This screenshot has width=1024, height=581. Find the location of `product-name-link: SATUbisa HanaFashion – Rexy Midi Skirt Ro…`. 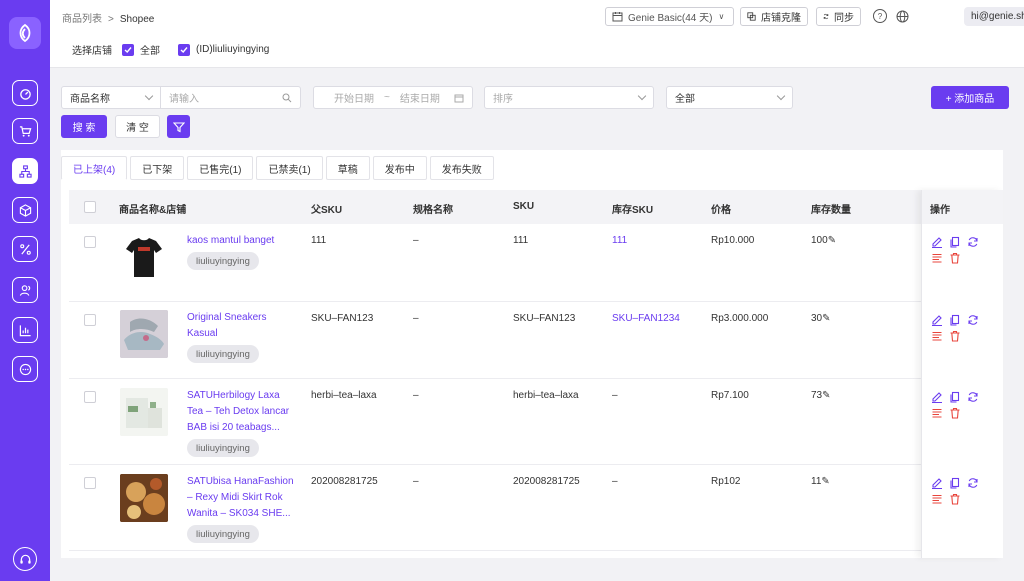

product-name-link: SATUbisa HanaFashion – Rexy Midi Skirt Ro… is located at coordinates (246, 498).